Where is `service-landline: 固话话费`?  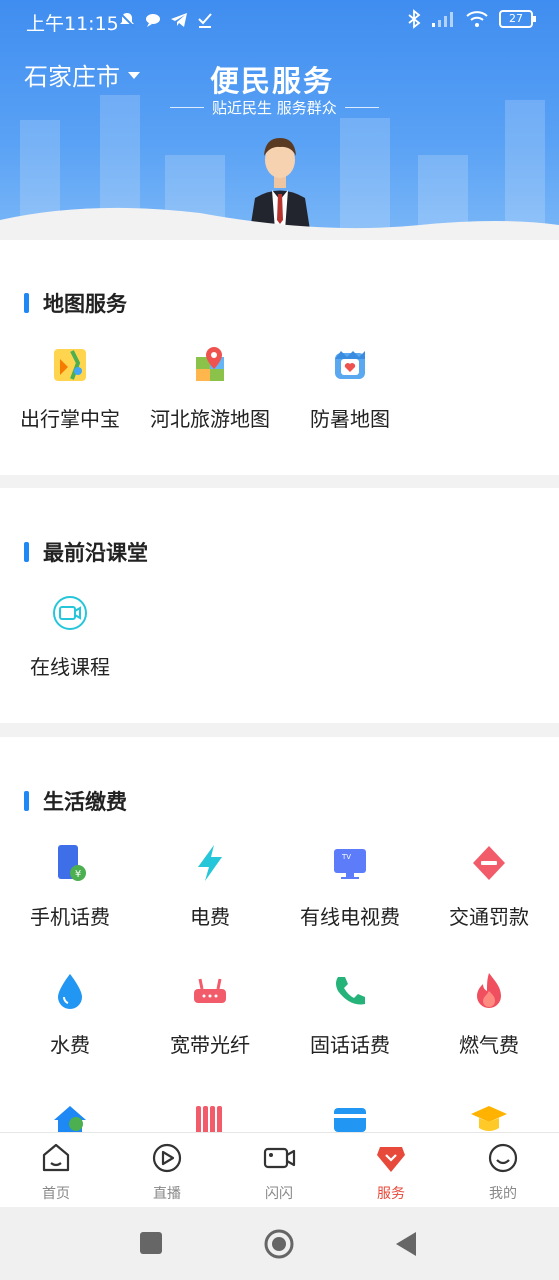
service-landline: 固话话费 is located at coordinates (350, 1014).